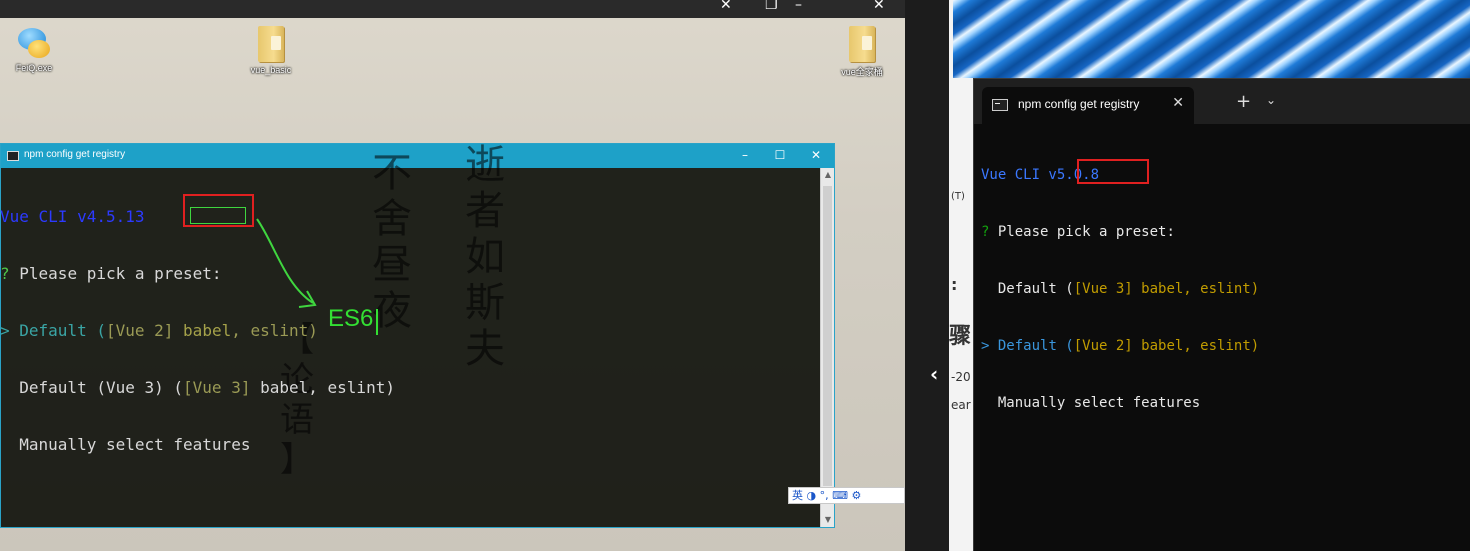 This screenshot has width=1470, height=551. What do you see at coordinates (1211, 39) in the screenshot?
I see `wallpaper` at bounding box center [1211, 39].